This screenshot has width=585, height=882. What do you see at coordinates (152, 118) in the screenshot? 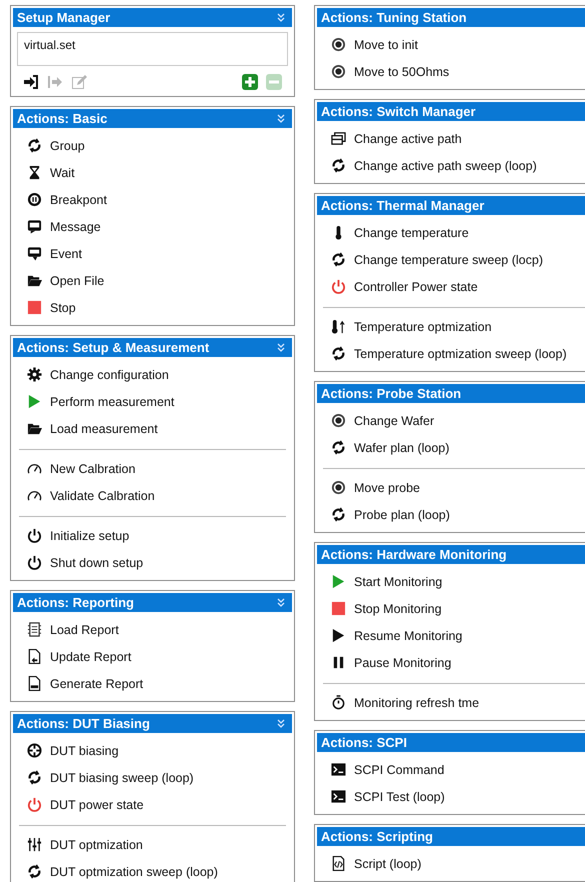
I see `panel-header: Actions: Basic` at bounding box center [152, 118].